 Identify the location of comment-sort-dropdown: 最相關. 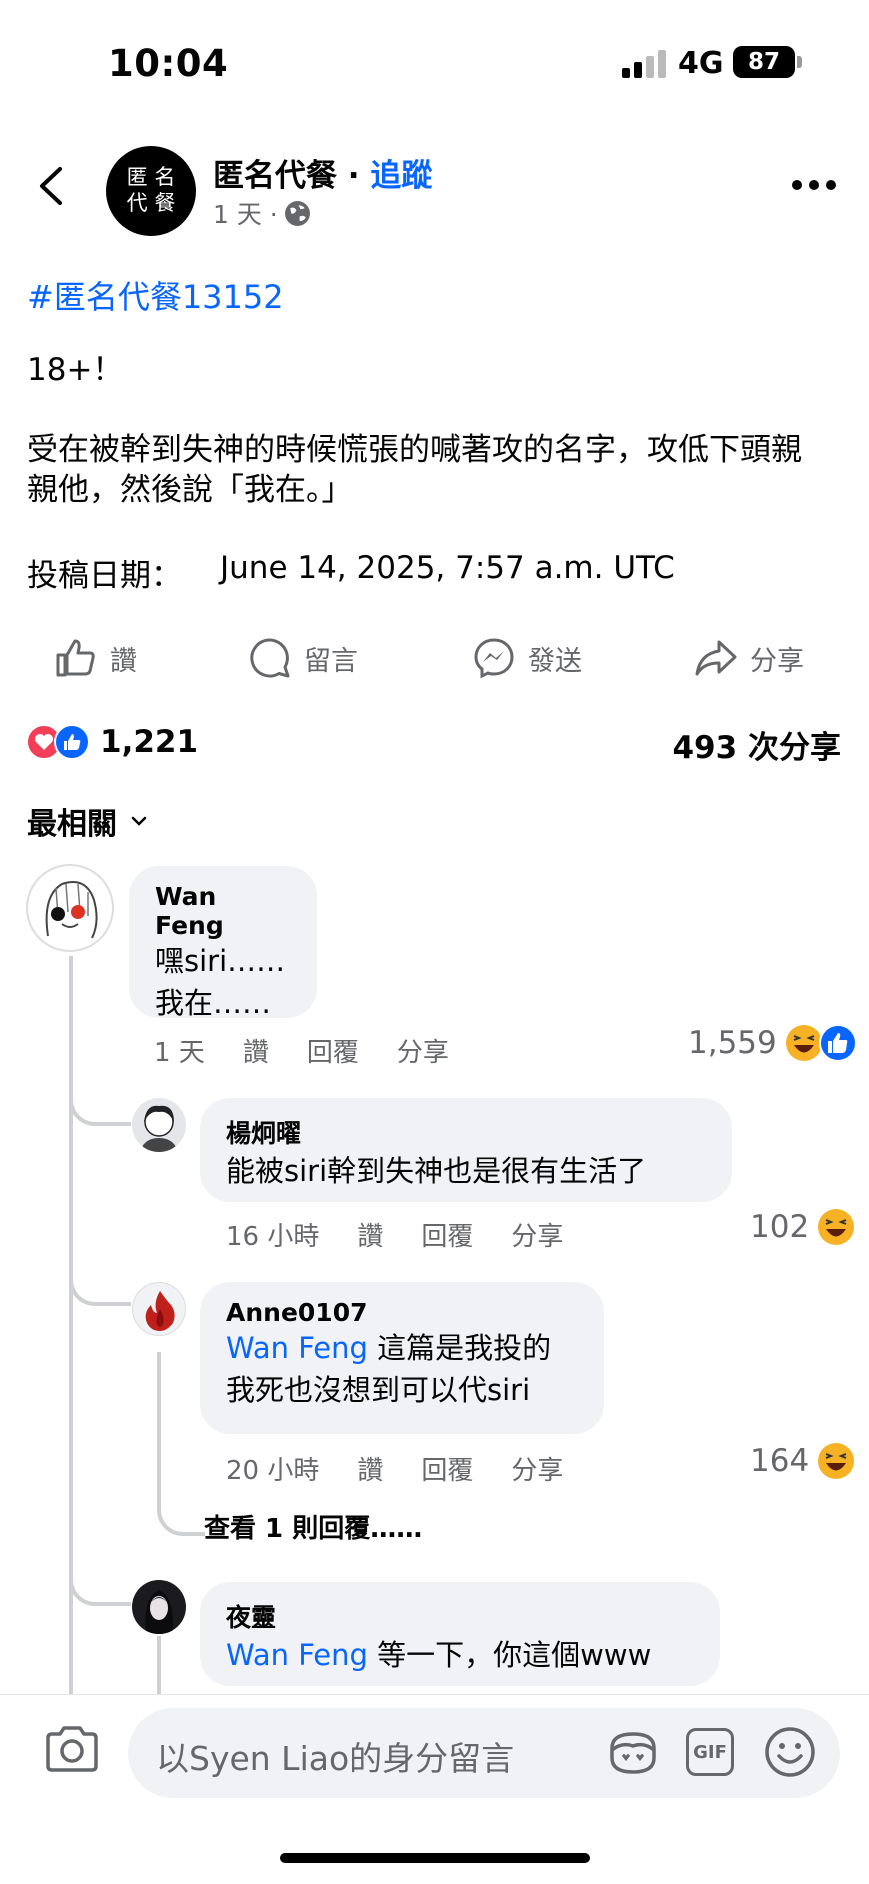
(87, 821).